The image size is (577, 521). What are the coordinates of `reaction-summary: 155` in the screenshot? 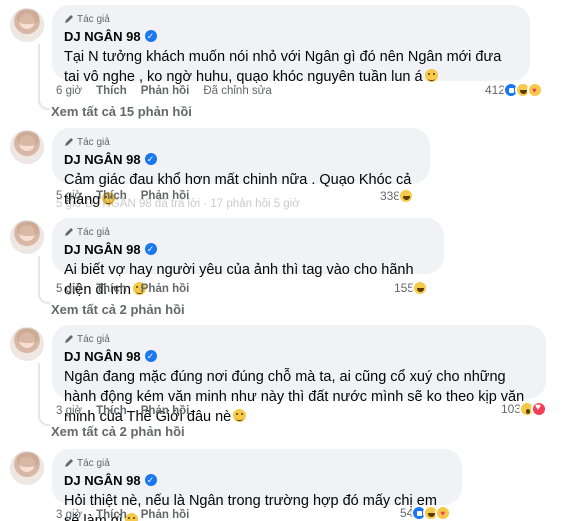 It's located at (411, 288).